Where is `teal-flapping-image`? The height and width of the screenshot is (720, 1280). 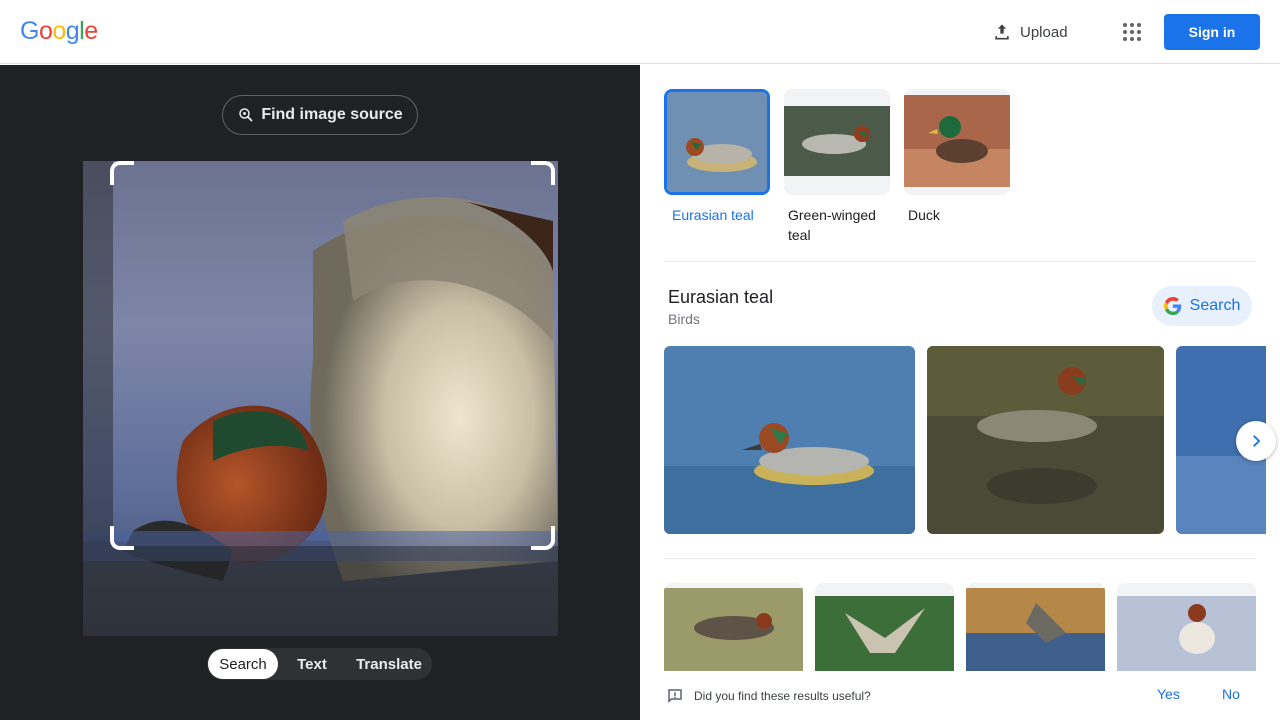 teal-flapping-image is located at coordinates (884, 628).